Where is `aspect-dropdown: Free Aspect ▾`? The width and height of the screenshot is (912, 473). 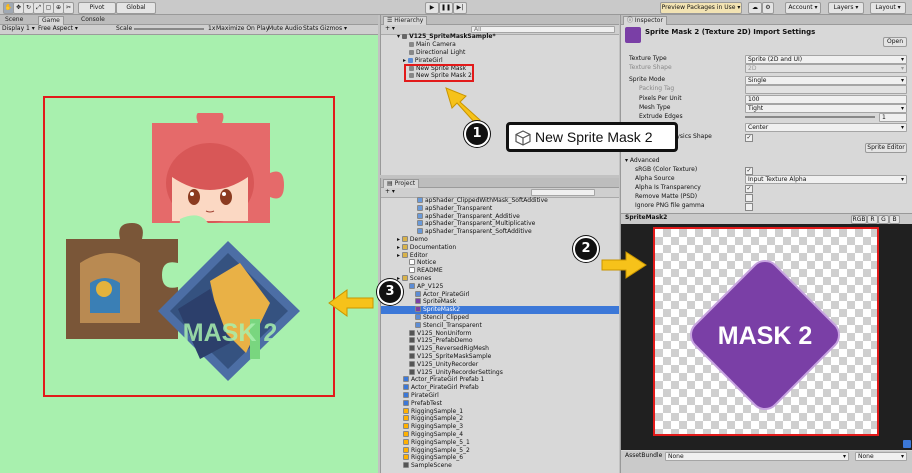
aspect-dropdown: Free Aspect ▾ is located at coordinates (58, 29).